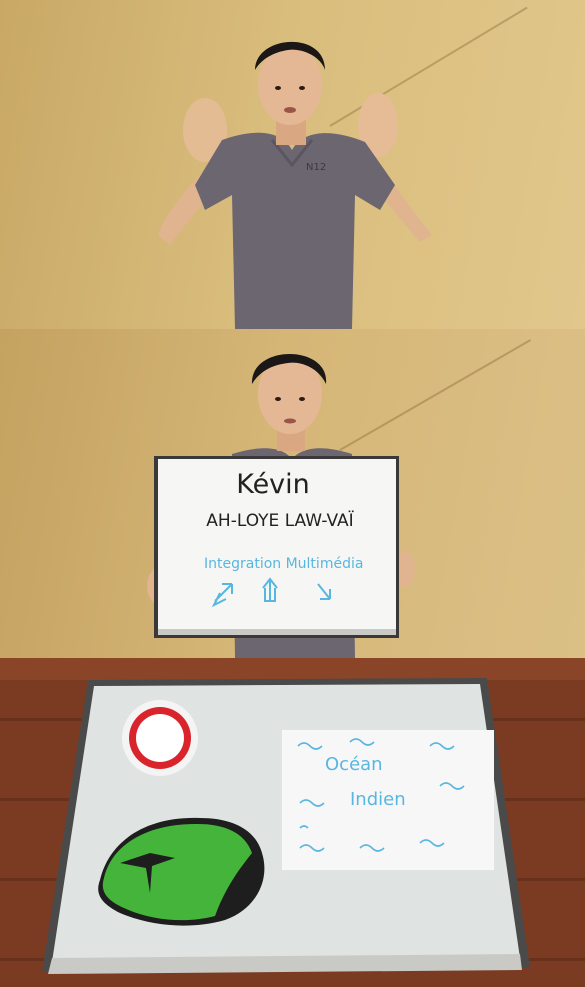 The width and height of the screenshot is (585, 987). Describe the element at coordinates (273, 484) in the screenshot. I see `board-name: Kévin` at that location.